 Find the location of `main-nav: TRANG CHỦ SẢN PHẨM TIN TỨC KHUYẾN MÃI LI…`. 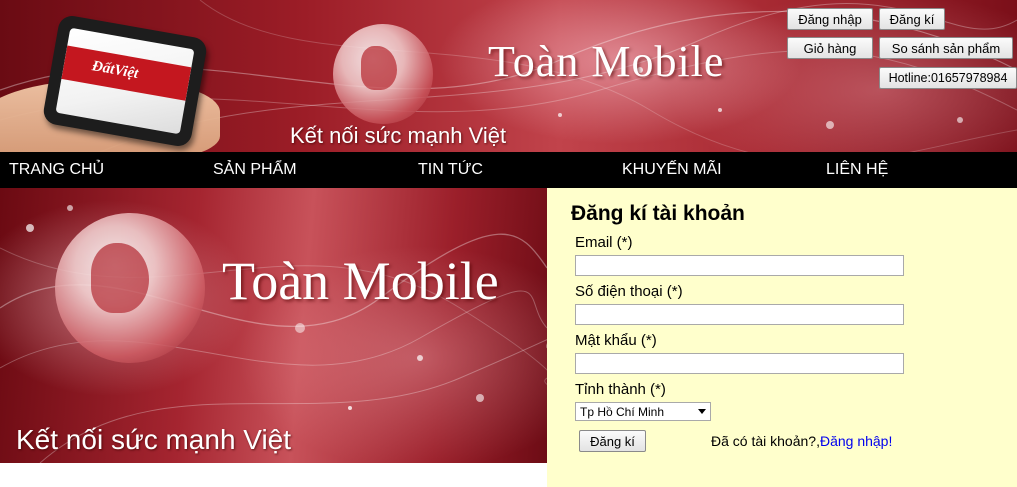

main-nav: TRANG CHỦ SẢN PHẨM TIN TỨC KHUYẾN MÃI LI… is located at coordinates (508, 170).